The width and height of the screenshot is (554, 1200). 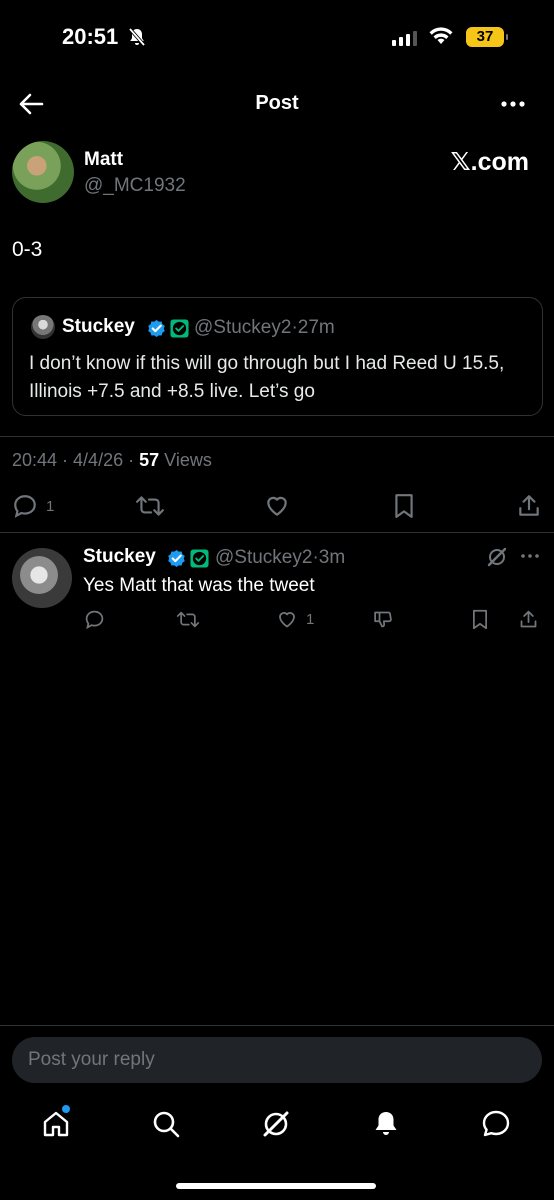 I want to click on reply-button: 1, so click(x=33, y=506).